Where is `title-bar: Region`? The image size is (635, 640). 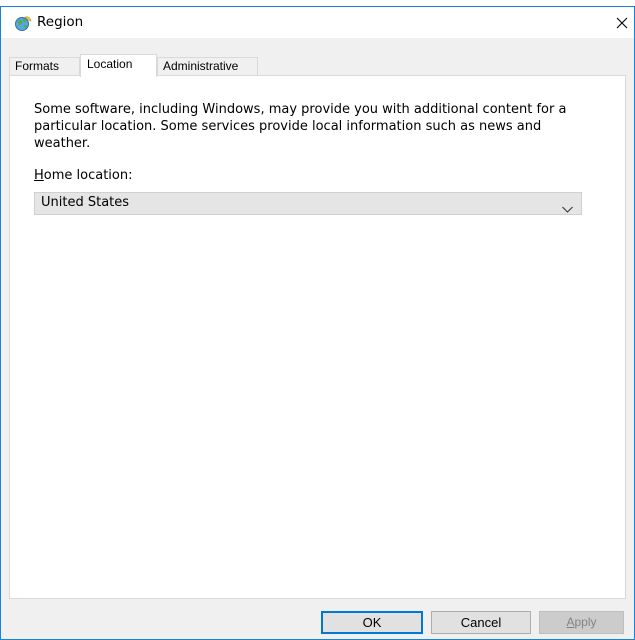 title-bar: Region is located at coordinates (317, 22).